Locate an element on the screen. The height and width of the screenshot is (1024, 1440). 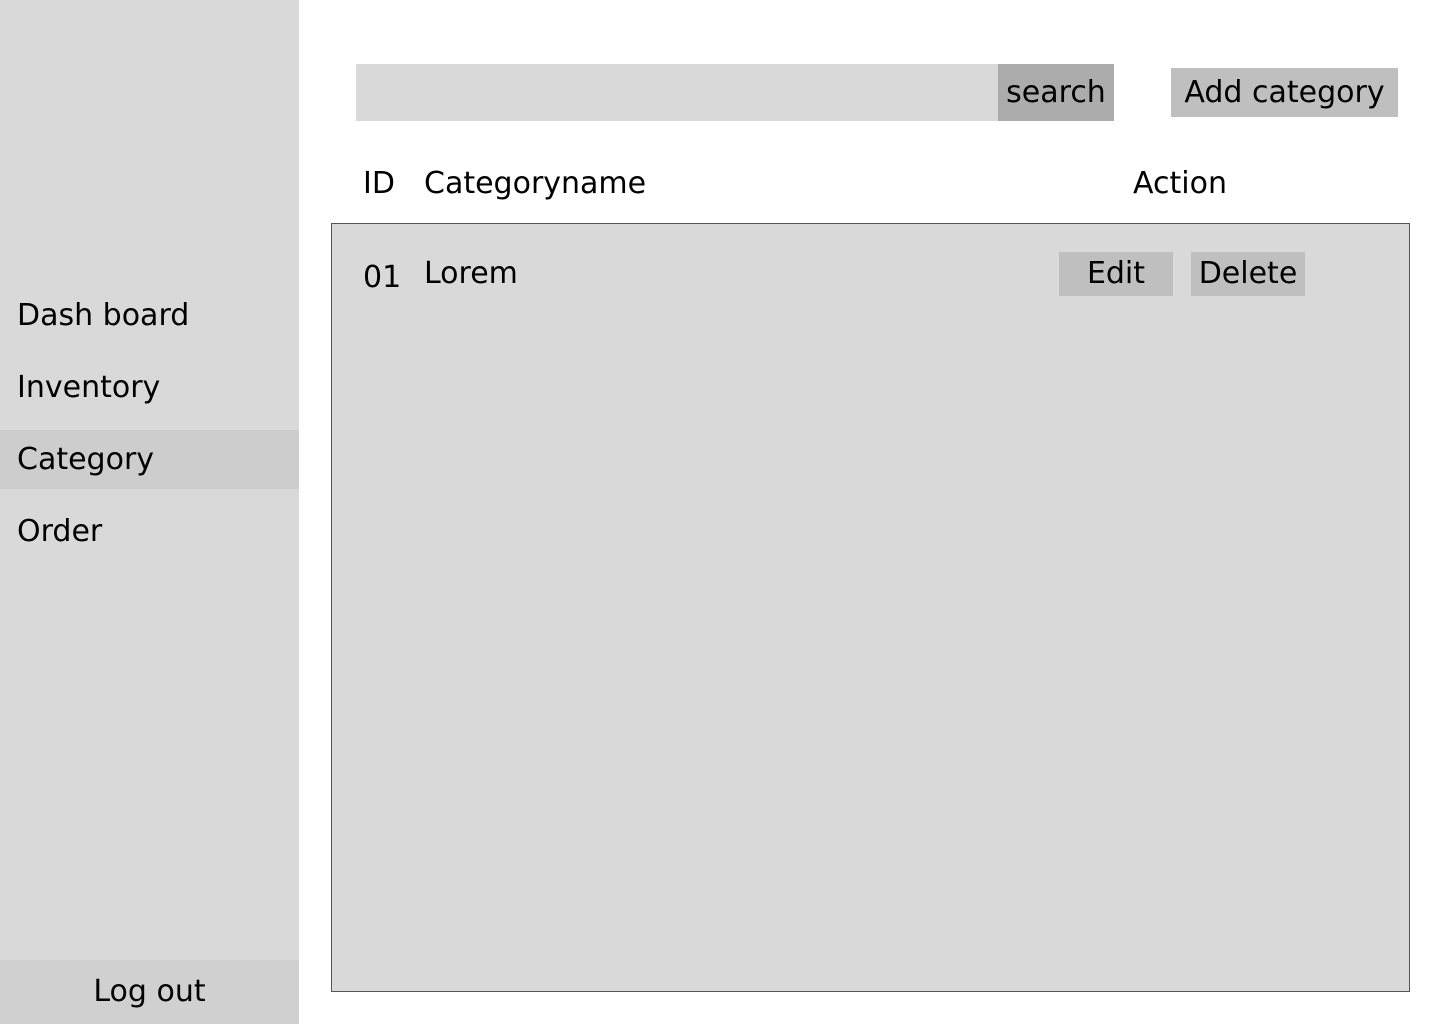
table-row: 01 Lorem Edit Delete is located at coordinates (870, 274).